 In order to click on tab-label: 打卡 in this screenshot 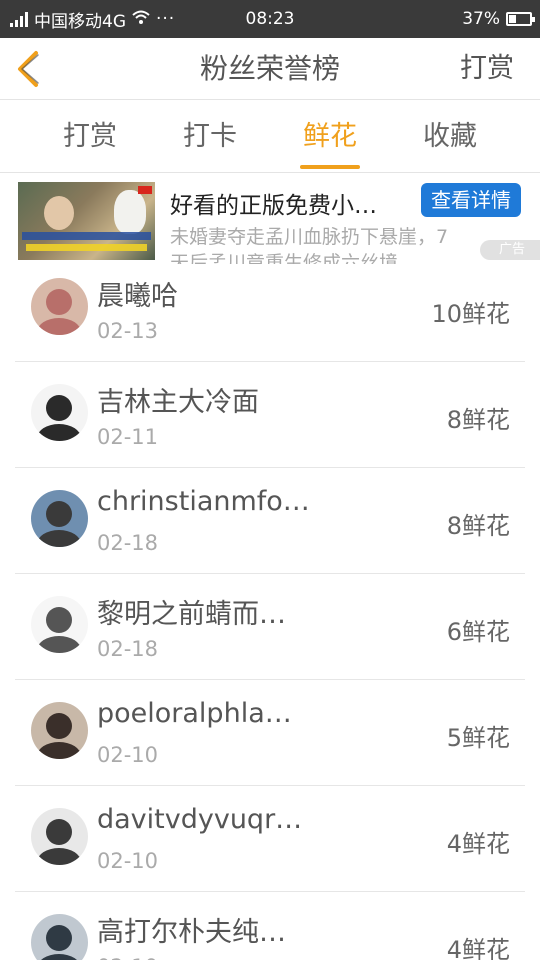, I will do `click(210, 136)`.